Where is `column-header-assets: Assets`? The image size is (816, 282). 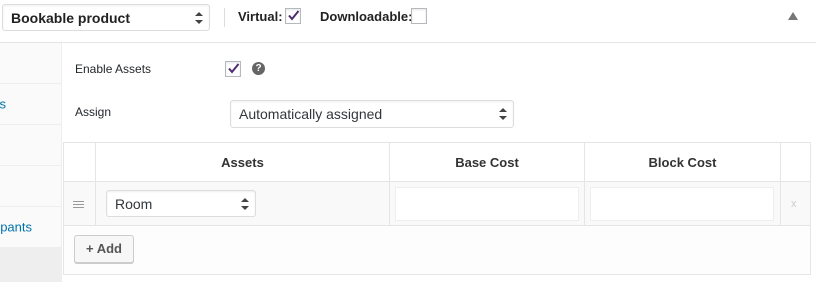 column-header-assets: Assets is located at coordinates (243, 162).